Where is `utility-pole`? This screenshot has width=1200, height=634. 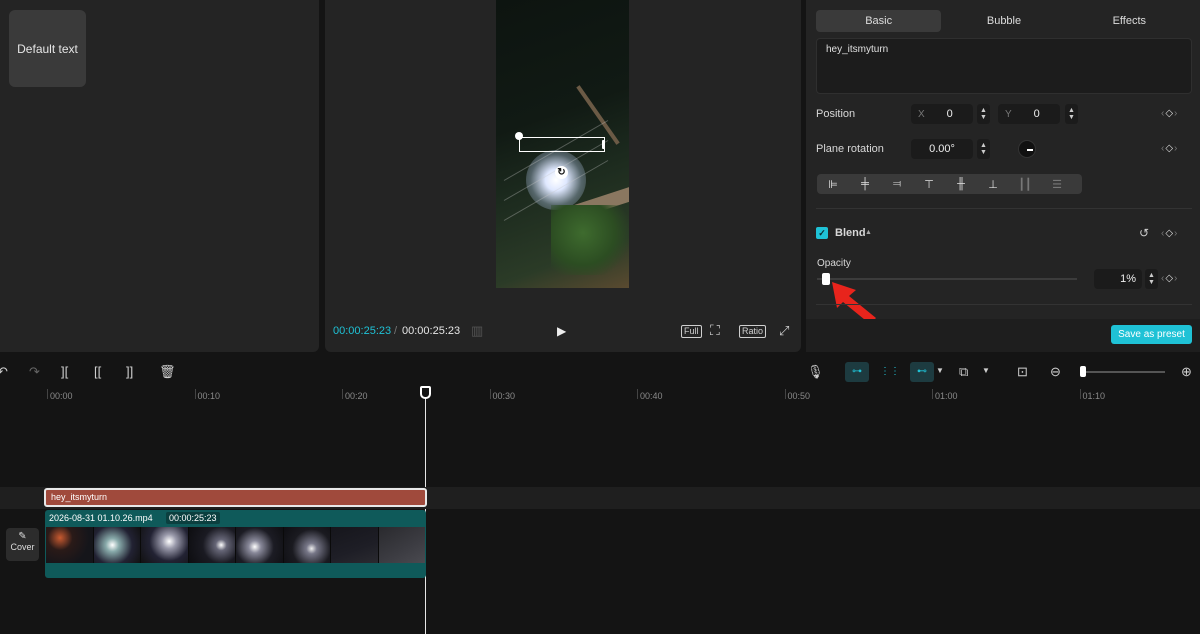 utility-pole is located at coordinates (598, 115).